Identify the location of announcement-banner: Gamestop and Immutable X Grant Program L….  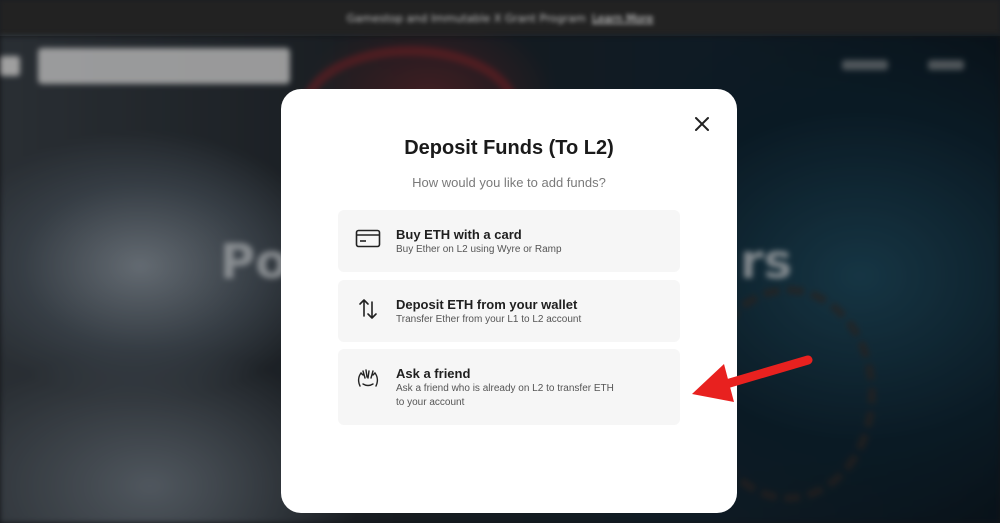
(500, 18).